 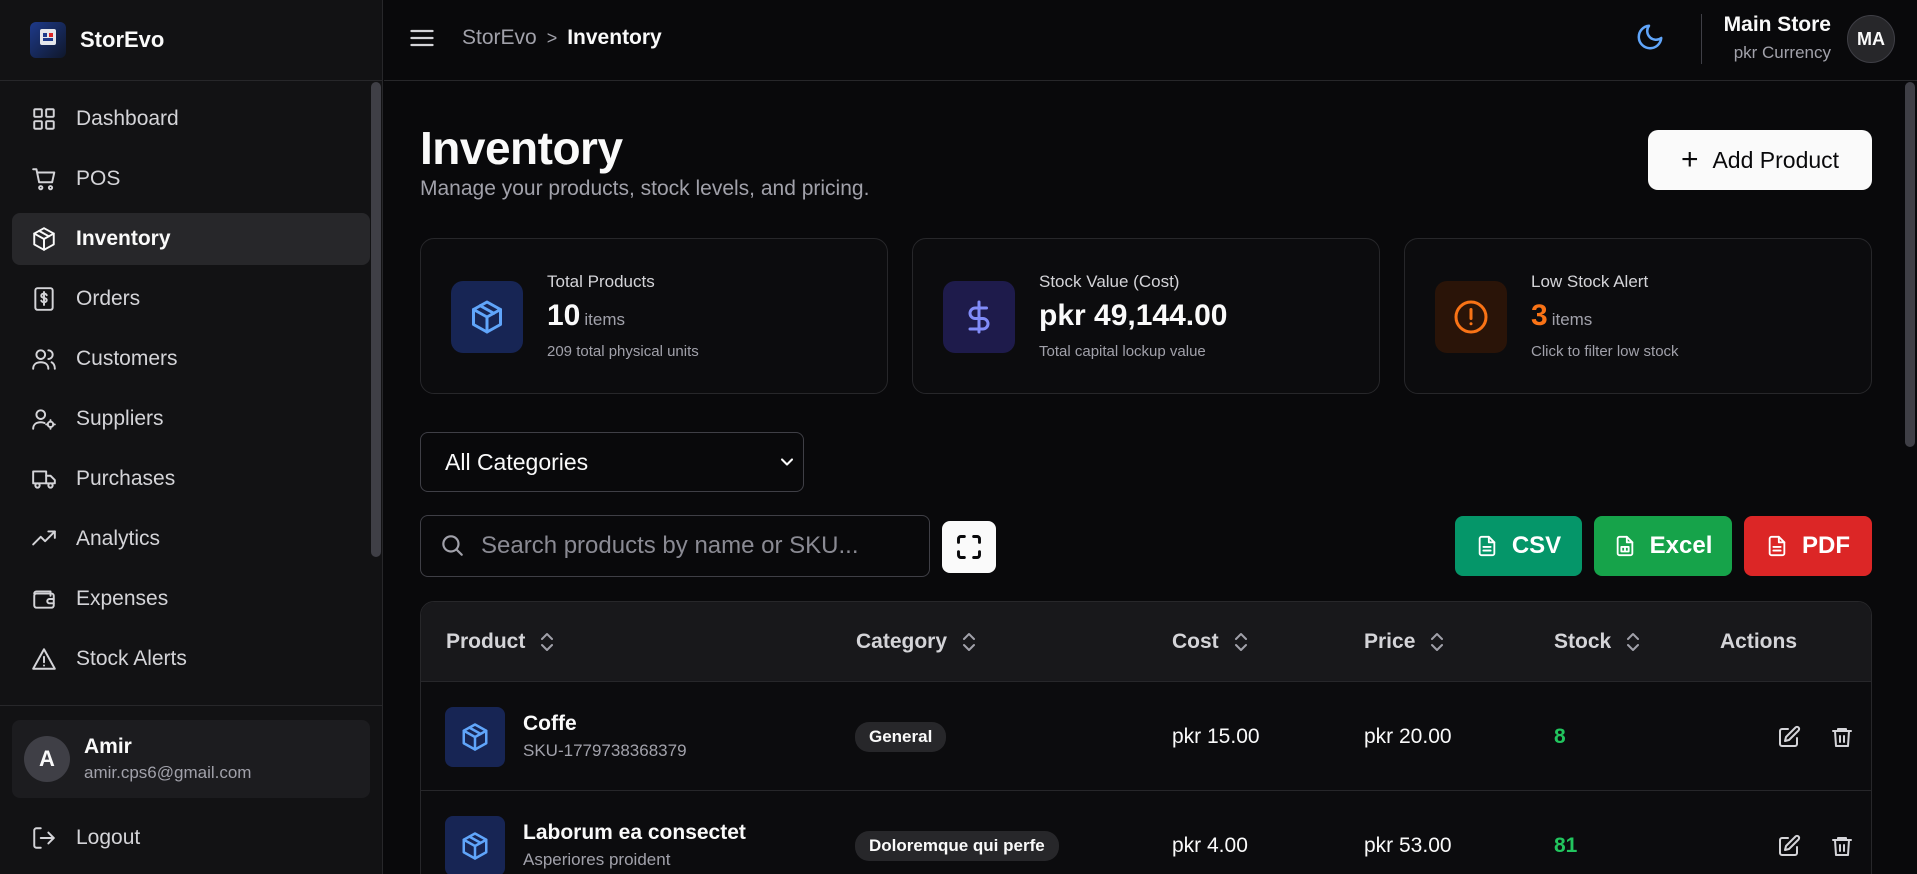 What do you see at coordinates (1487, 546) in the screenshot?
I see `file-icon` at bounding box center [1487, 546].